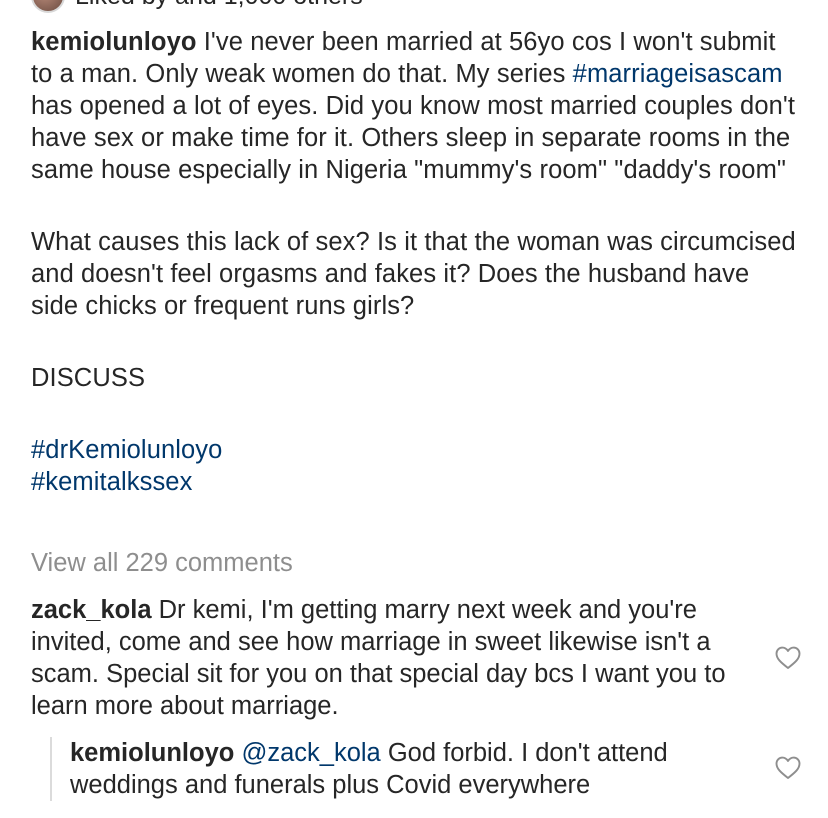  Describe the element at coordinates (310, 753) in the screenshot. I see `reply-mention-link: @zack_kola` at that location.